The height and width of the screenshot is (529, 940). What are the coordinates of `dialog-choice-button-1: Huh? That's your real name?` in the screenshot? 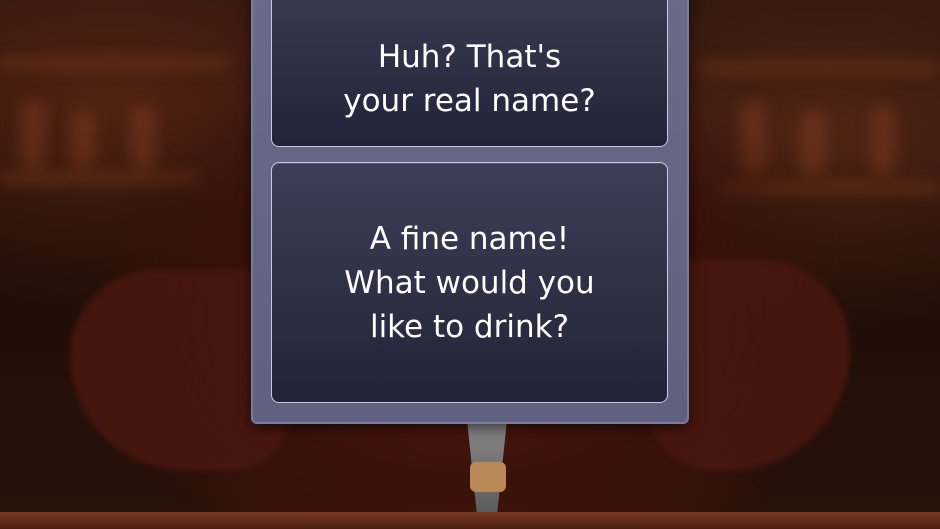 It's located at (469, 73).